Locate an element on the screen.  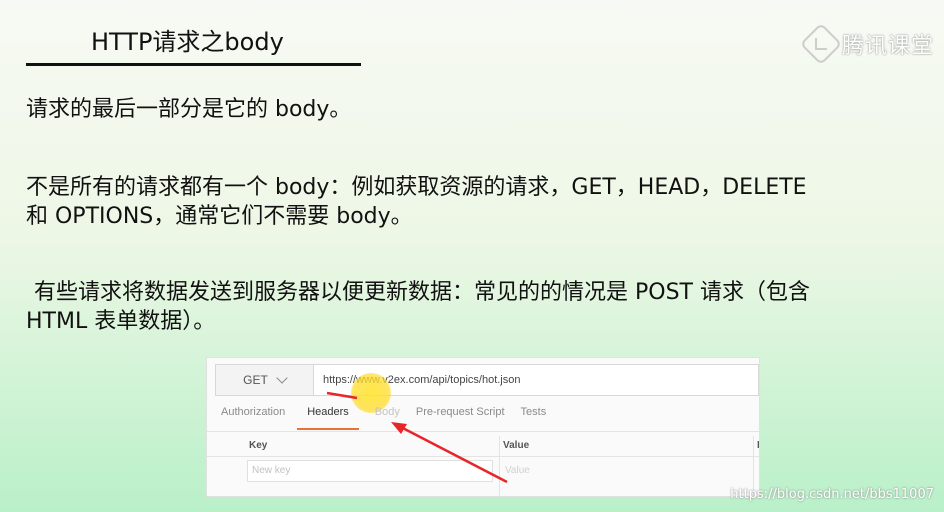
tencent-classroom-logo: 腾讯课堂 is located at coordinates (866, 44).